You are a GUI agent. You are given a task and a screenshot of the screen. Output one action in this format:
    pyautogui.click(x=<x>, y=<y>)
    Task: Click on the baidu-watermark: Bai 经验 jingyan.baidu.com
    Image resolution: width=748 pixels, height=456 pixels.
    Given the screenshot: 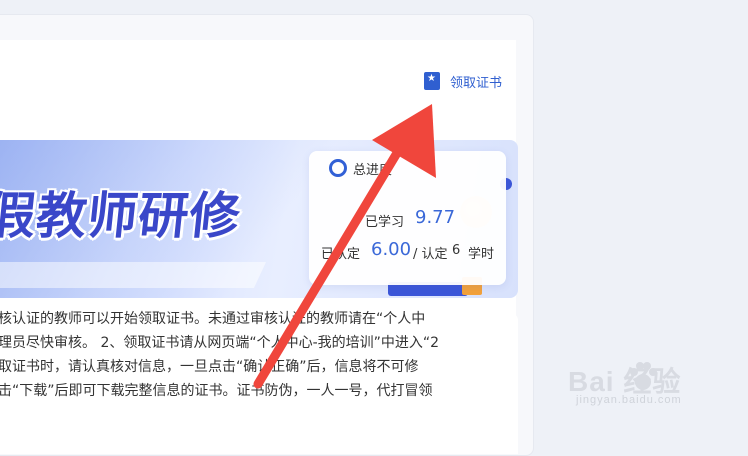 What is the action you would take?
    pyautogui.click(x=654, y=388)
    